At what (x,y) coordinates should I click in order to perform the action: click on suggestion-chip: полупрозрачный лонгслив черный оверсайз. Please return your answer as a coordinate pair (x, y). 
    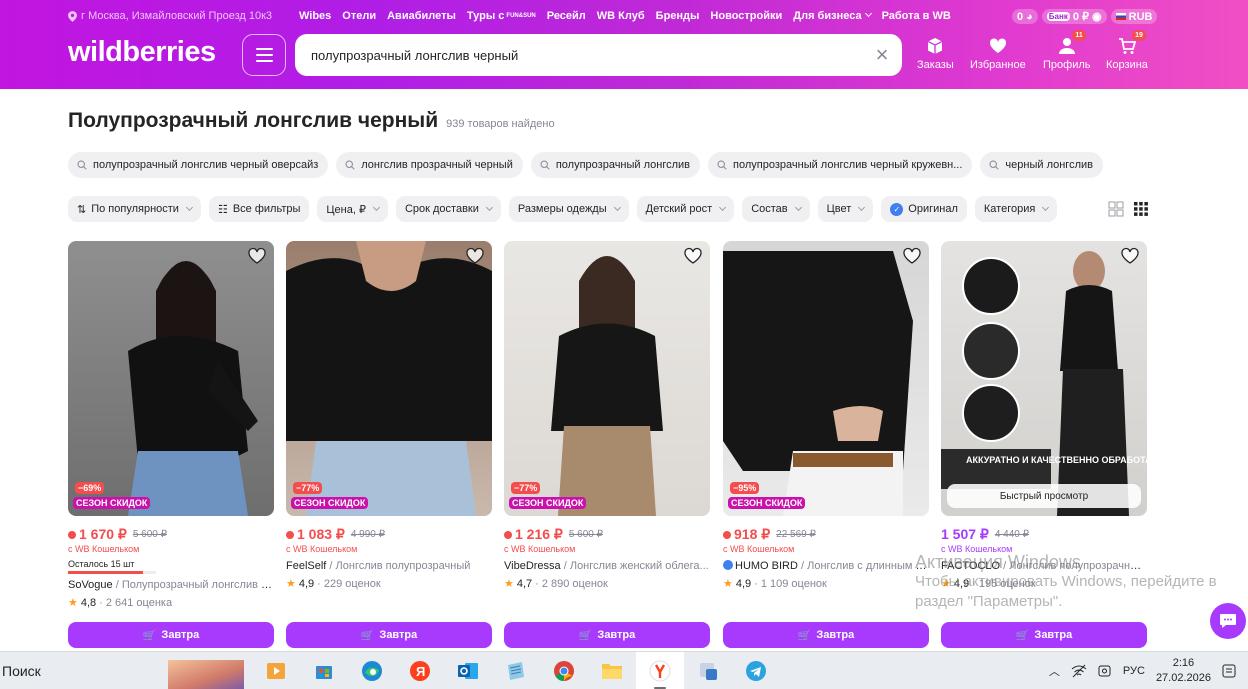
    Looking at the image, I should click on (198, 165).